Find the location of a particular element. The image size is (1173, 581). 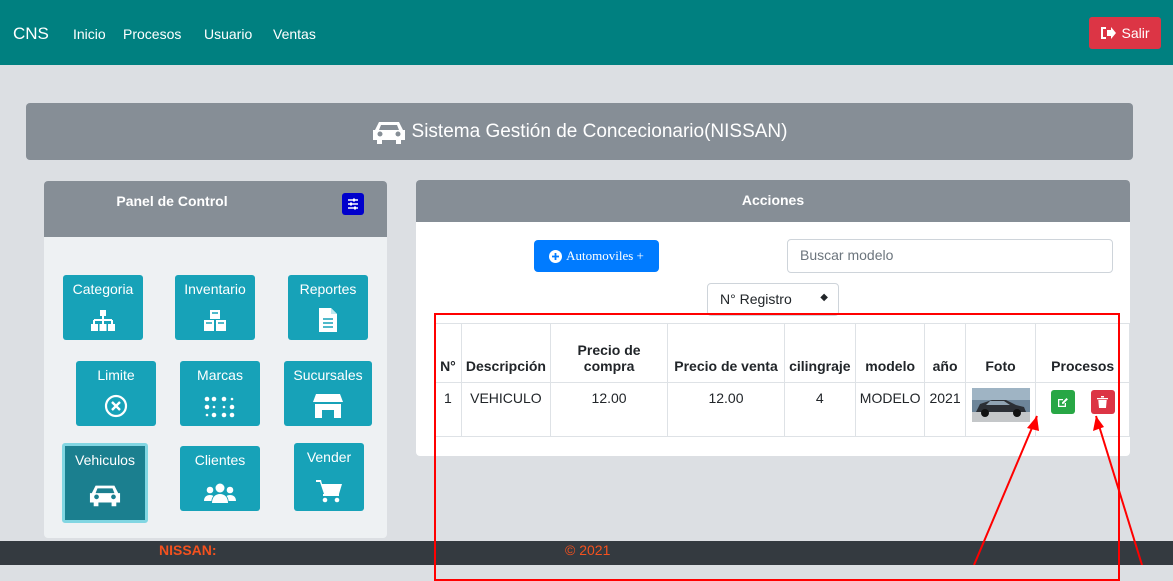

arrowhead-delete is located at coordinates (1098, 423).